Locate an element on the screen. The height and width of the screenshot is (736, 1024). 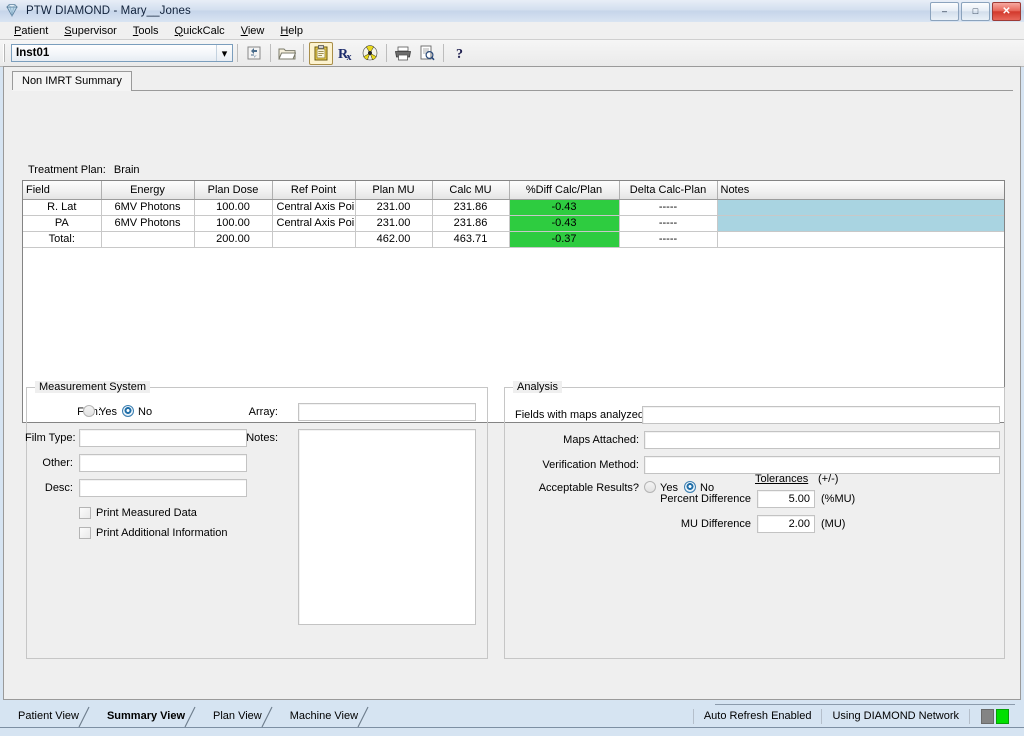
col-calc-mu: Calc MU is located at coordinates (471, 190).